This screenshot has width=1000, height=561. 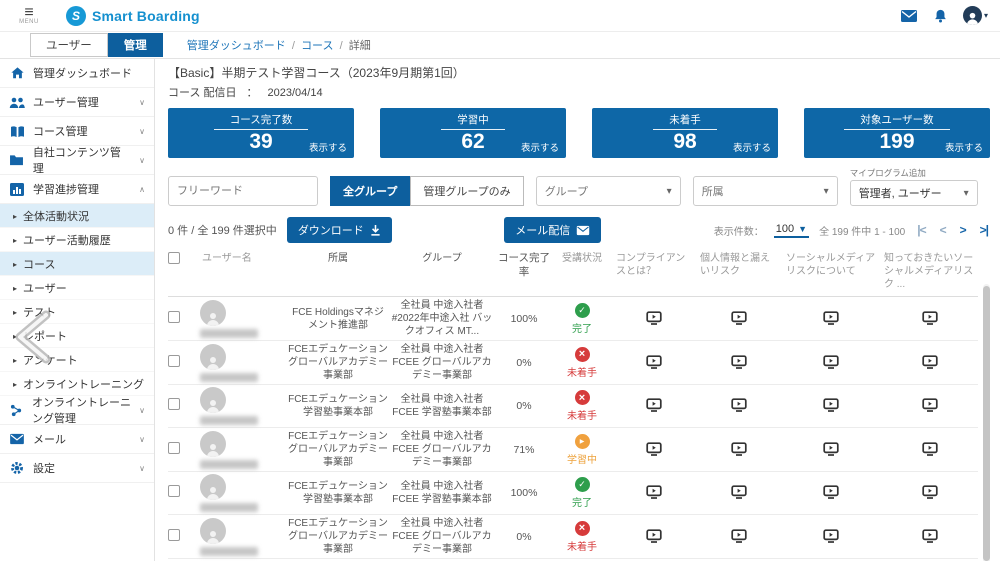 What do you see at coordinates (796, 362) in the screenshot?
I see `course-cells` at bounding box center [796, 362].